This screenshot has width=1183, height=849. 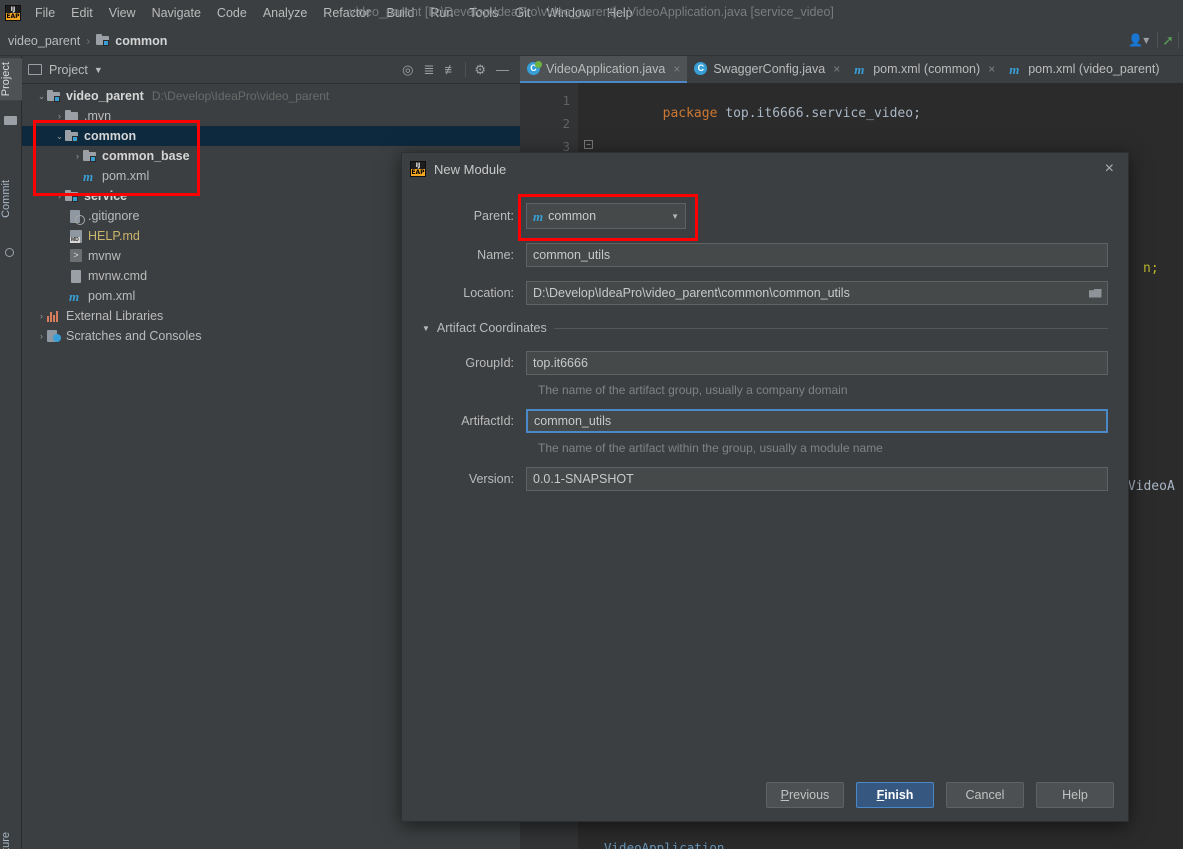 What do you see at coordinates (588, 144) in the screenshot?
I see `code-fold-icon: −` at bounding box center [588, 144].